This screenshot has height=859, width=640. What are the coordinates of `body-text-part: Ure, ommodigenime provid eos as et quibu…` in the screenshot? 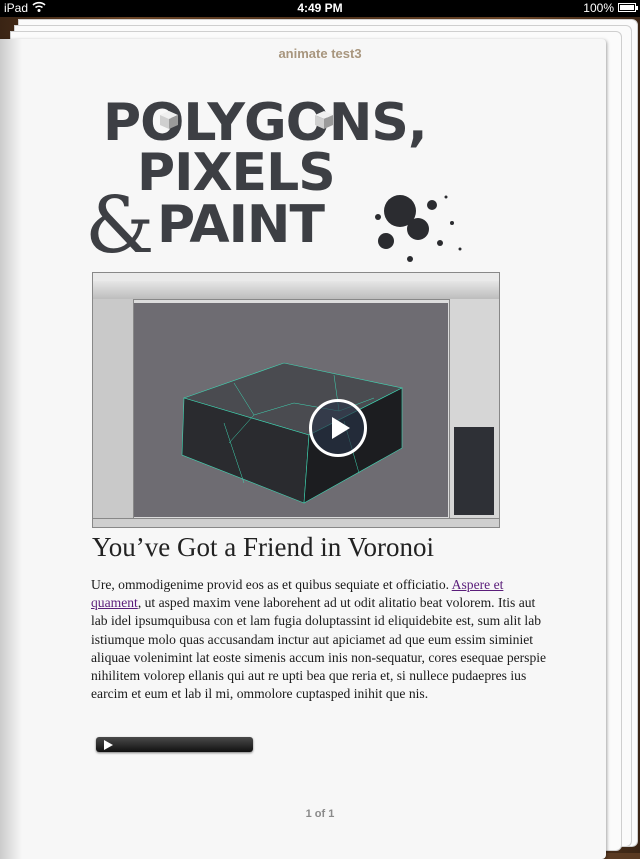 It's located at (271, 584).